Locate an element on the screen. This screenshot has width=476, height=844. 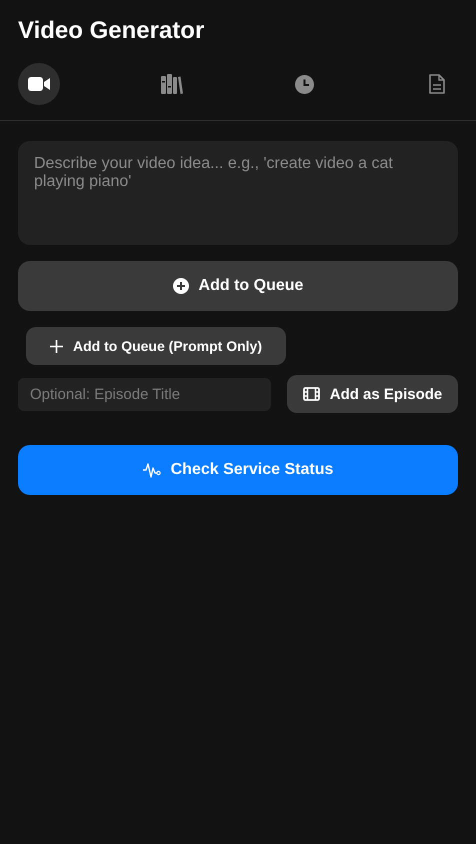
nav-tab is located at coordinates (39, 84).